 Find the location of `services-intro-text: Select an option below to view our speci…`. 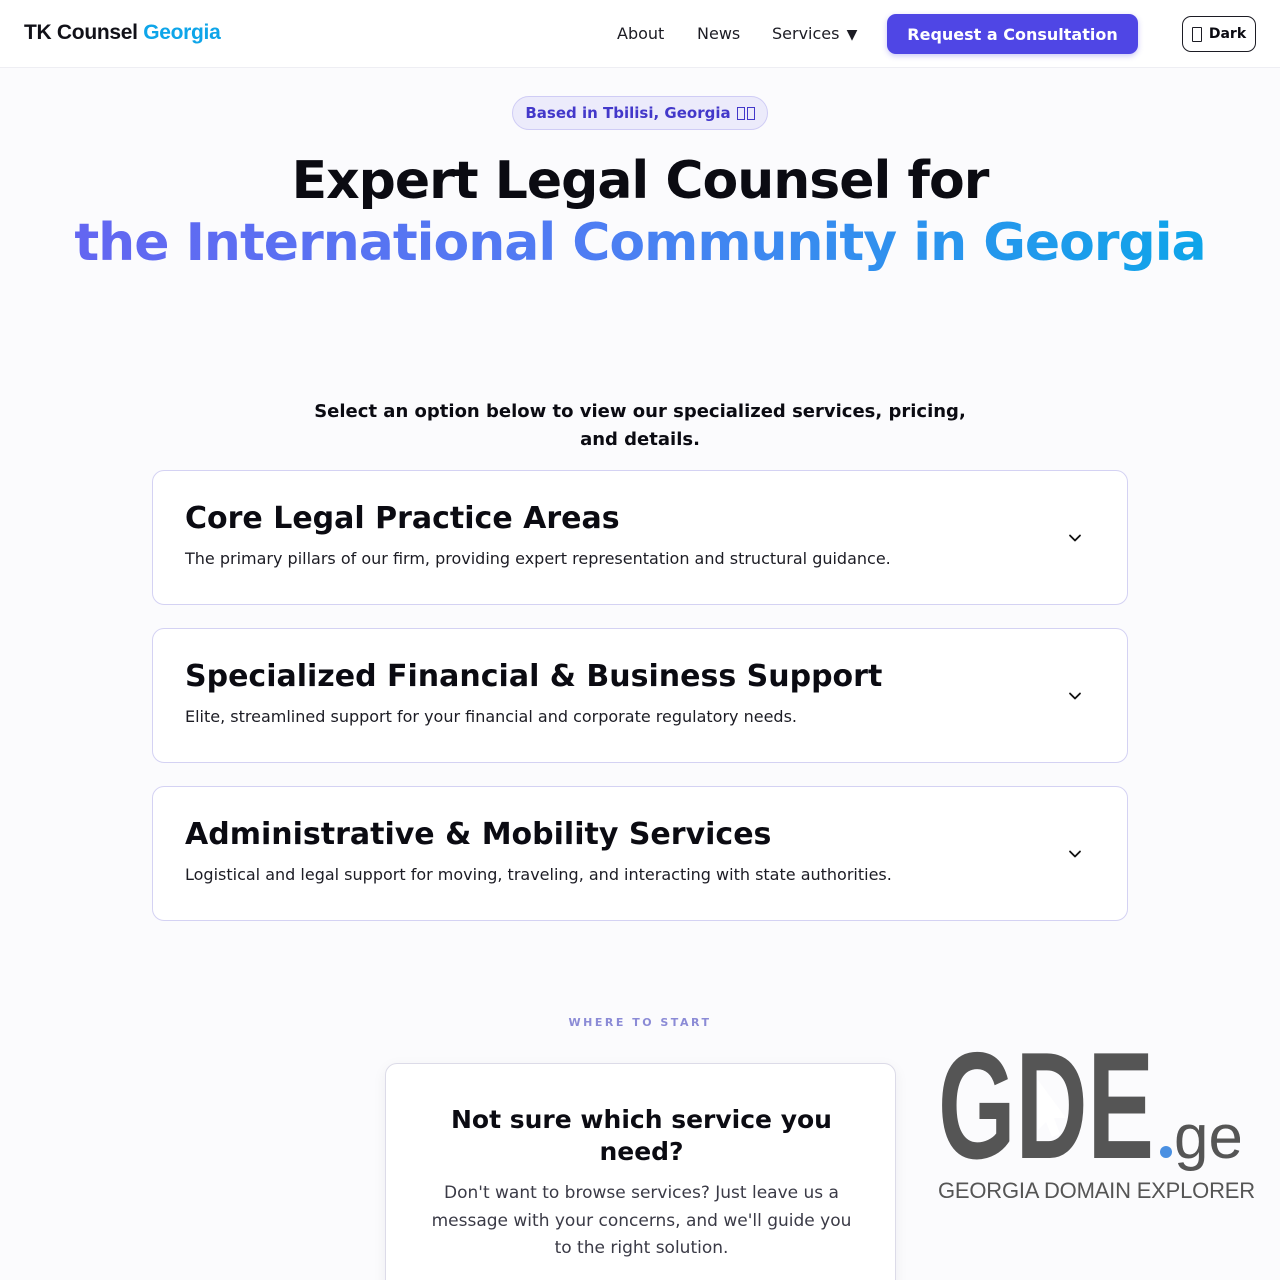

services-intro-text: Select an option below to view our speci… is located at coordinates (640, 425).